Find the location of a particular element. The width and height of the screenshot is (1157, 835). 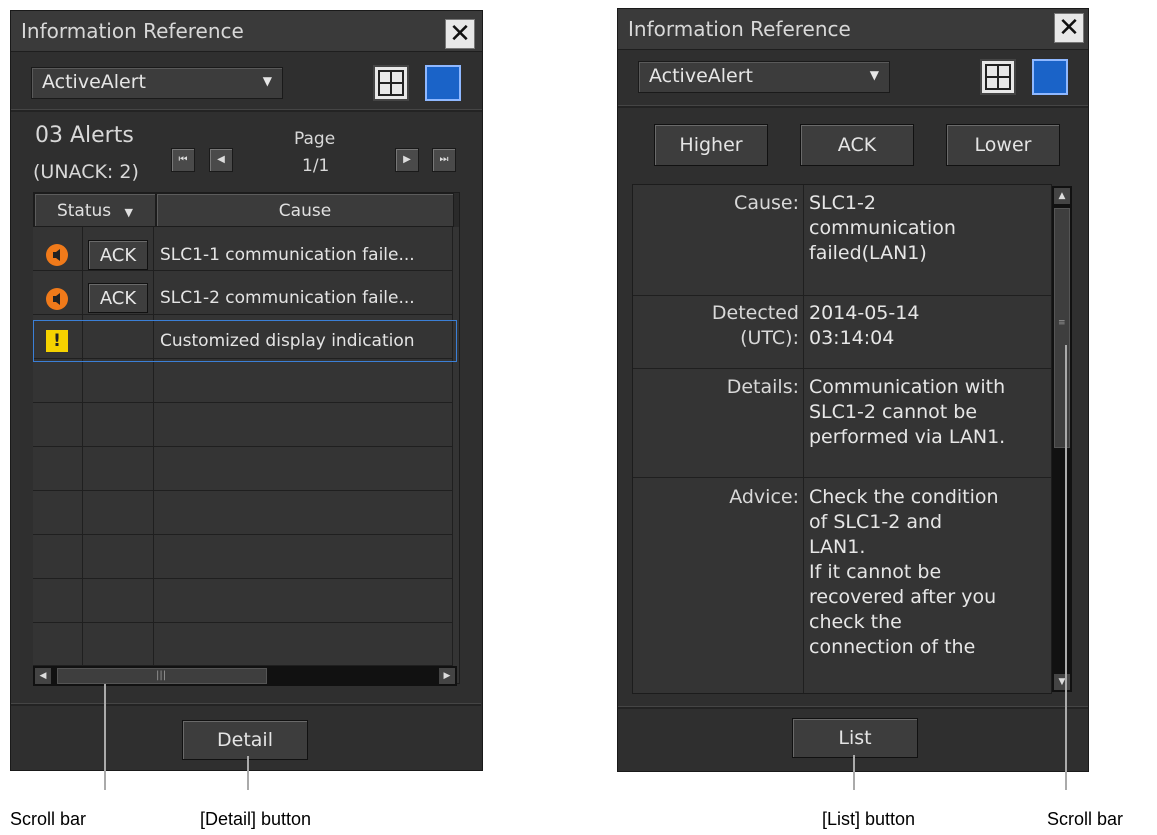

warning-icon: ! is located at coordinates (57, 341).